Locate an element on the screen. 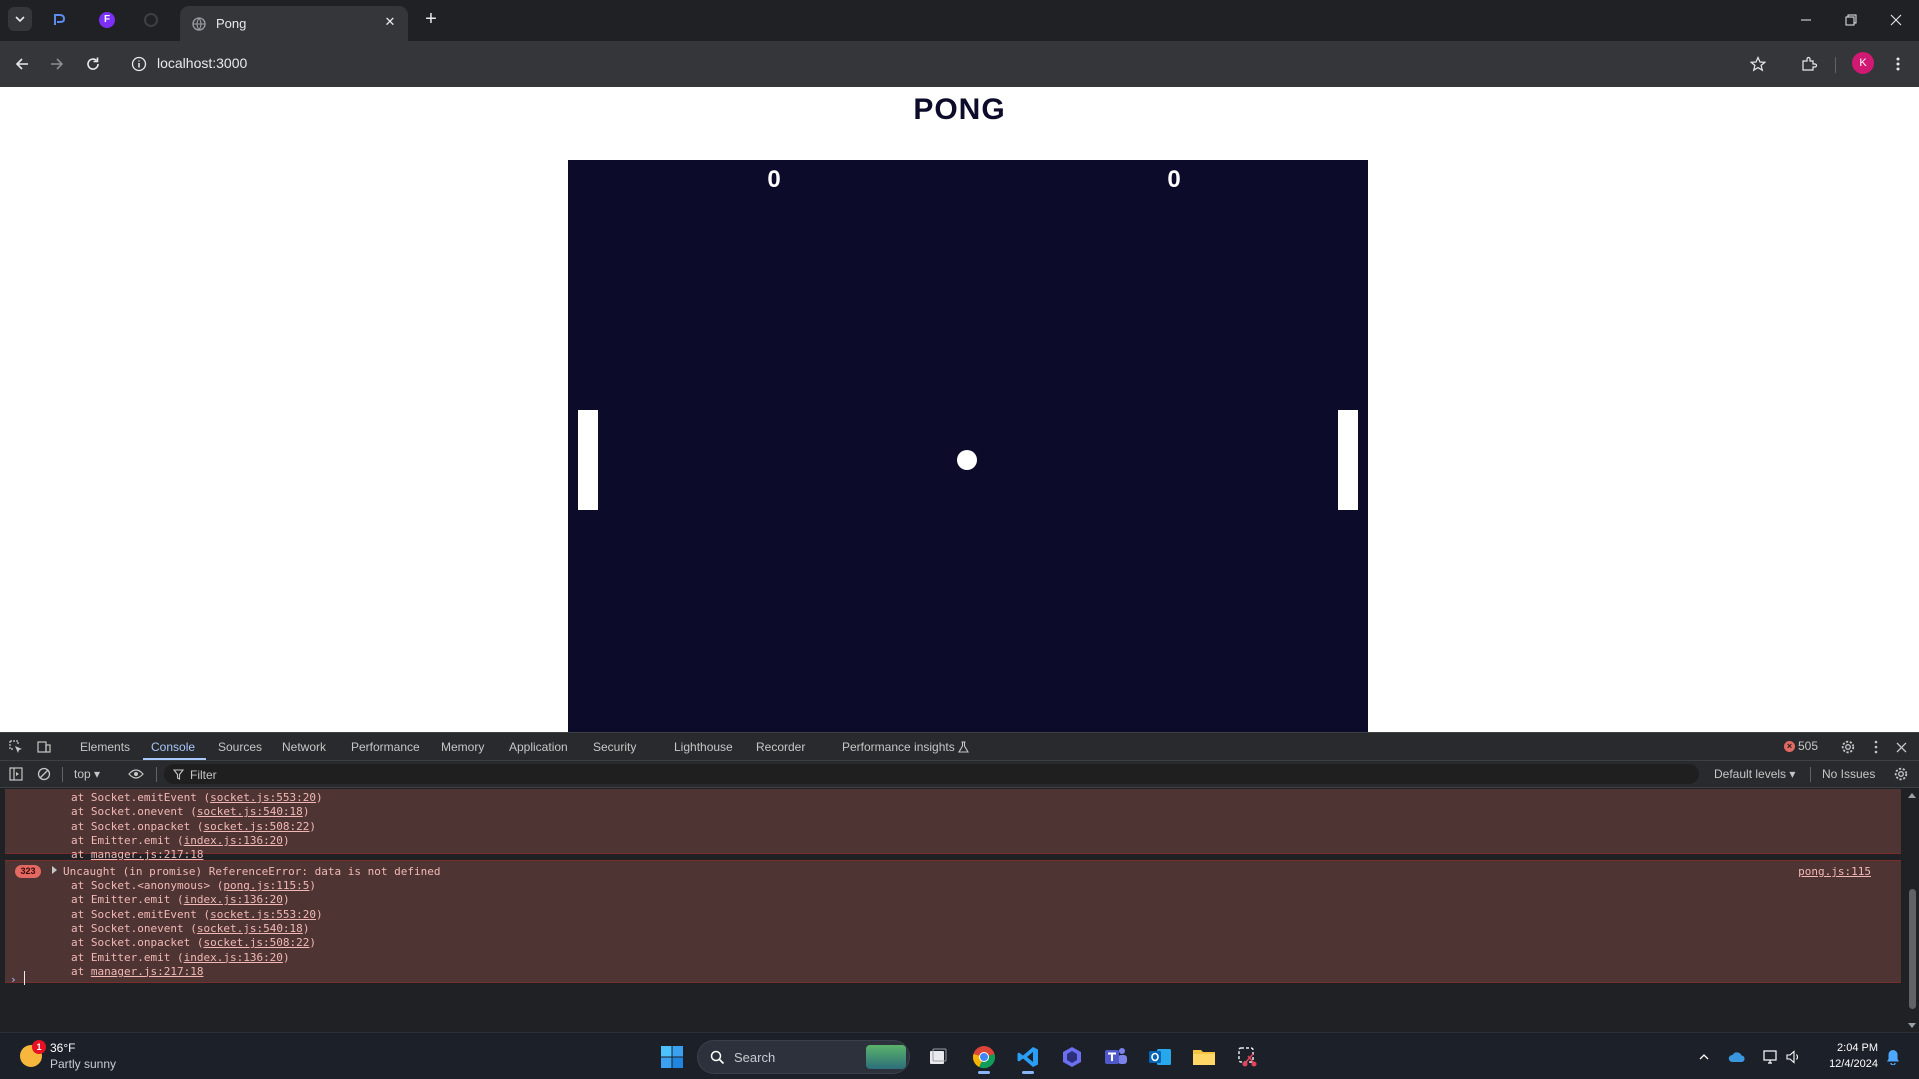  show-hidden-icons-chevron-icon is located at coordinates (1704, 1057).